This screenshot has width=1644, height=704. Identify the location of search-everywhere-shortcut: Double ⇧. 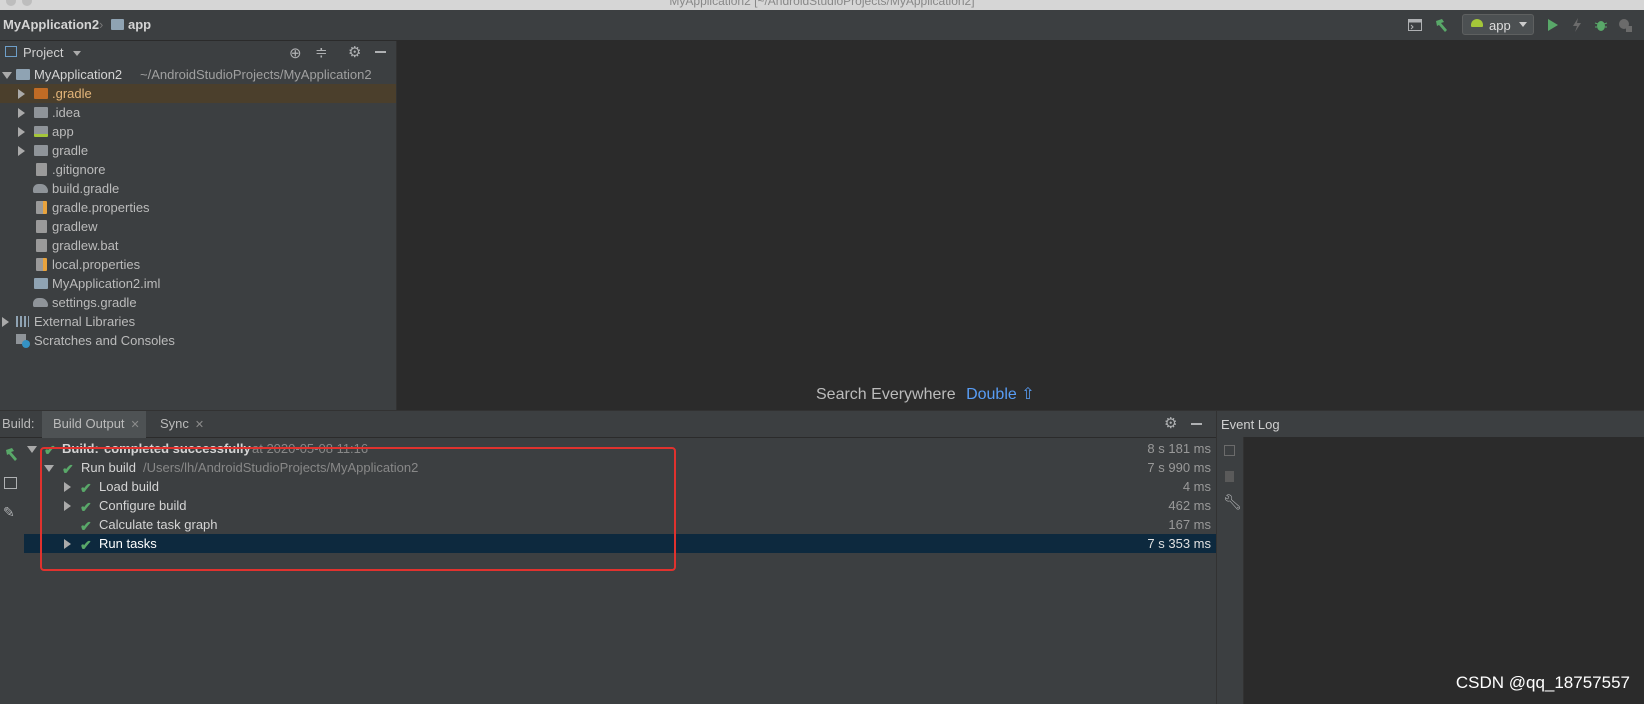
(1000, 394).